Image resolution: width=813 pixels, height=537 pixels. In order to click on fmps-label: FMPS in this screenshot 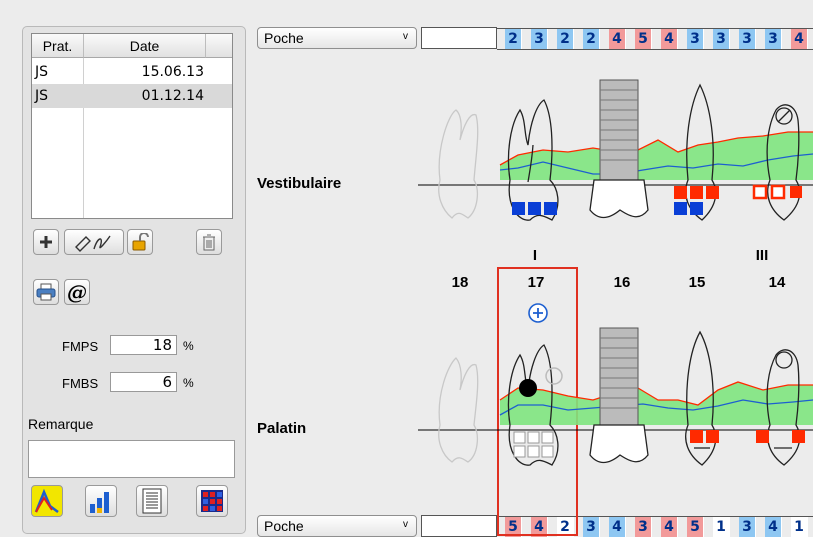, I will do `click(80, 346)`.